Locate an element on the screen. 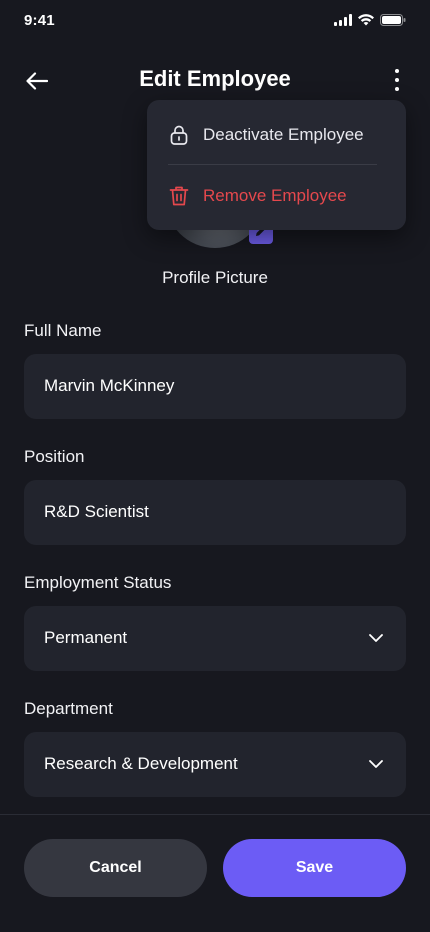 This screenshot has height=932, width=430. remove-employee-menu-item: Remove Employee is located at coordinates (276, 196).